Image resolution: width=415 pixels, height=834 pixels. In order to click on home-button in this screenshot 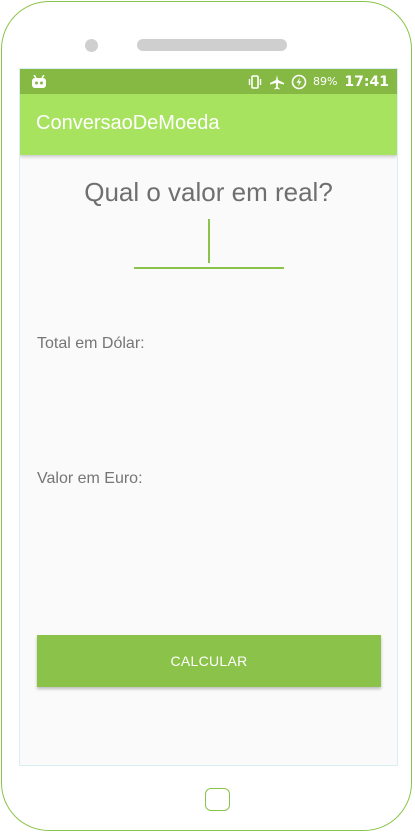, I will do `click(217, 799)`.